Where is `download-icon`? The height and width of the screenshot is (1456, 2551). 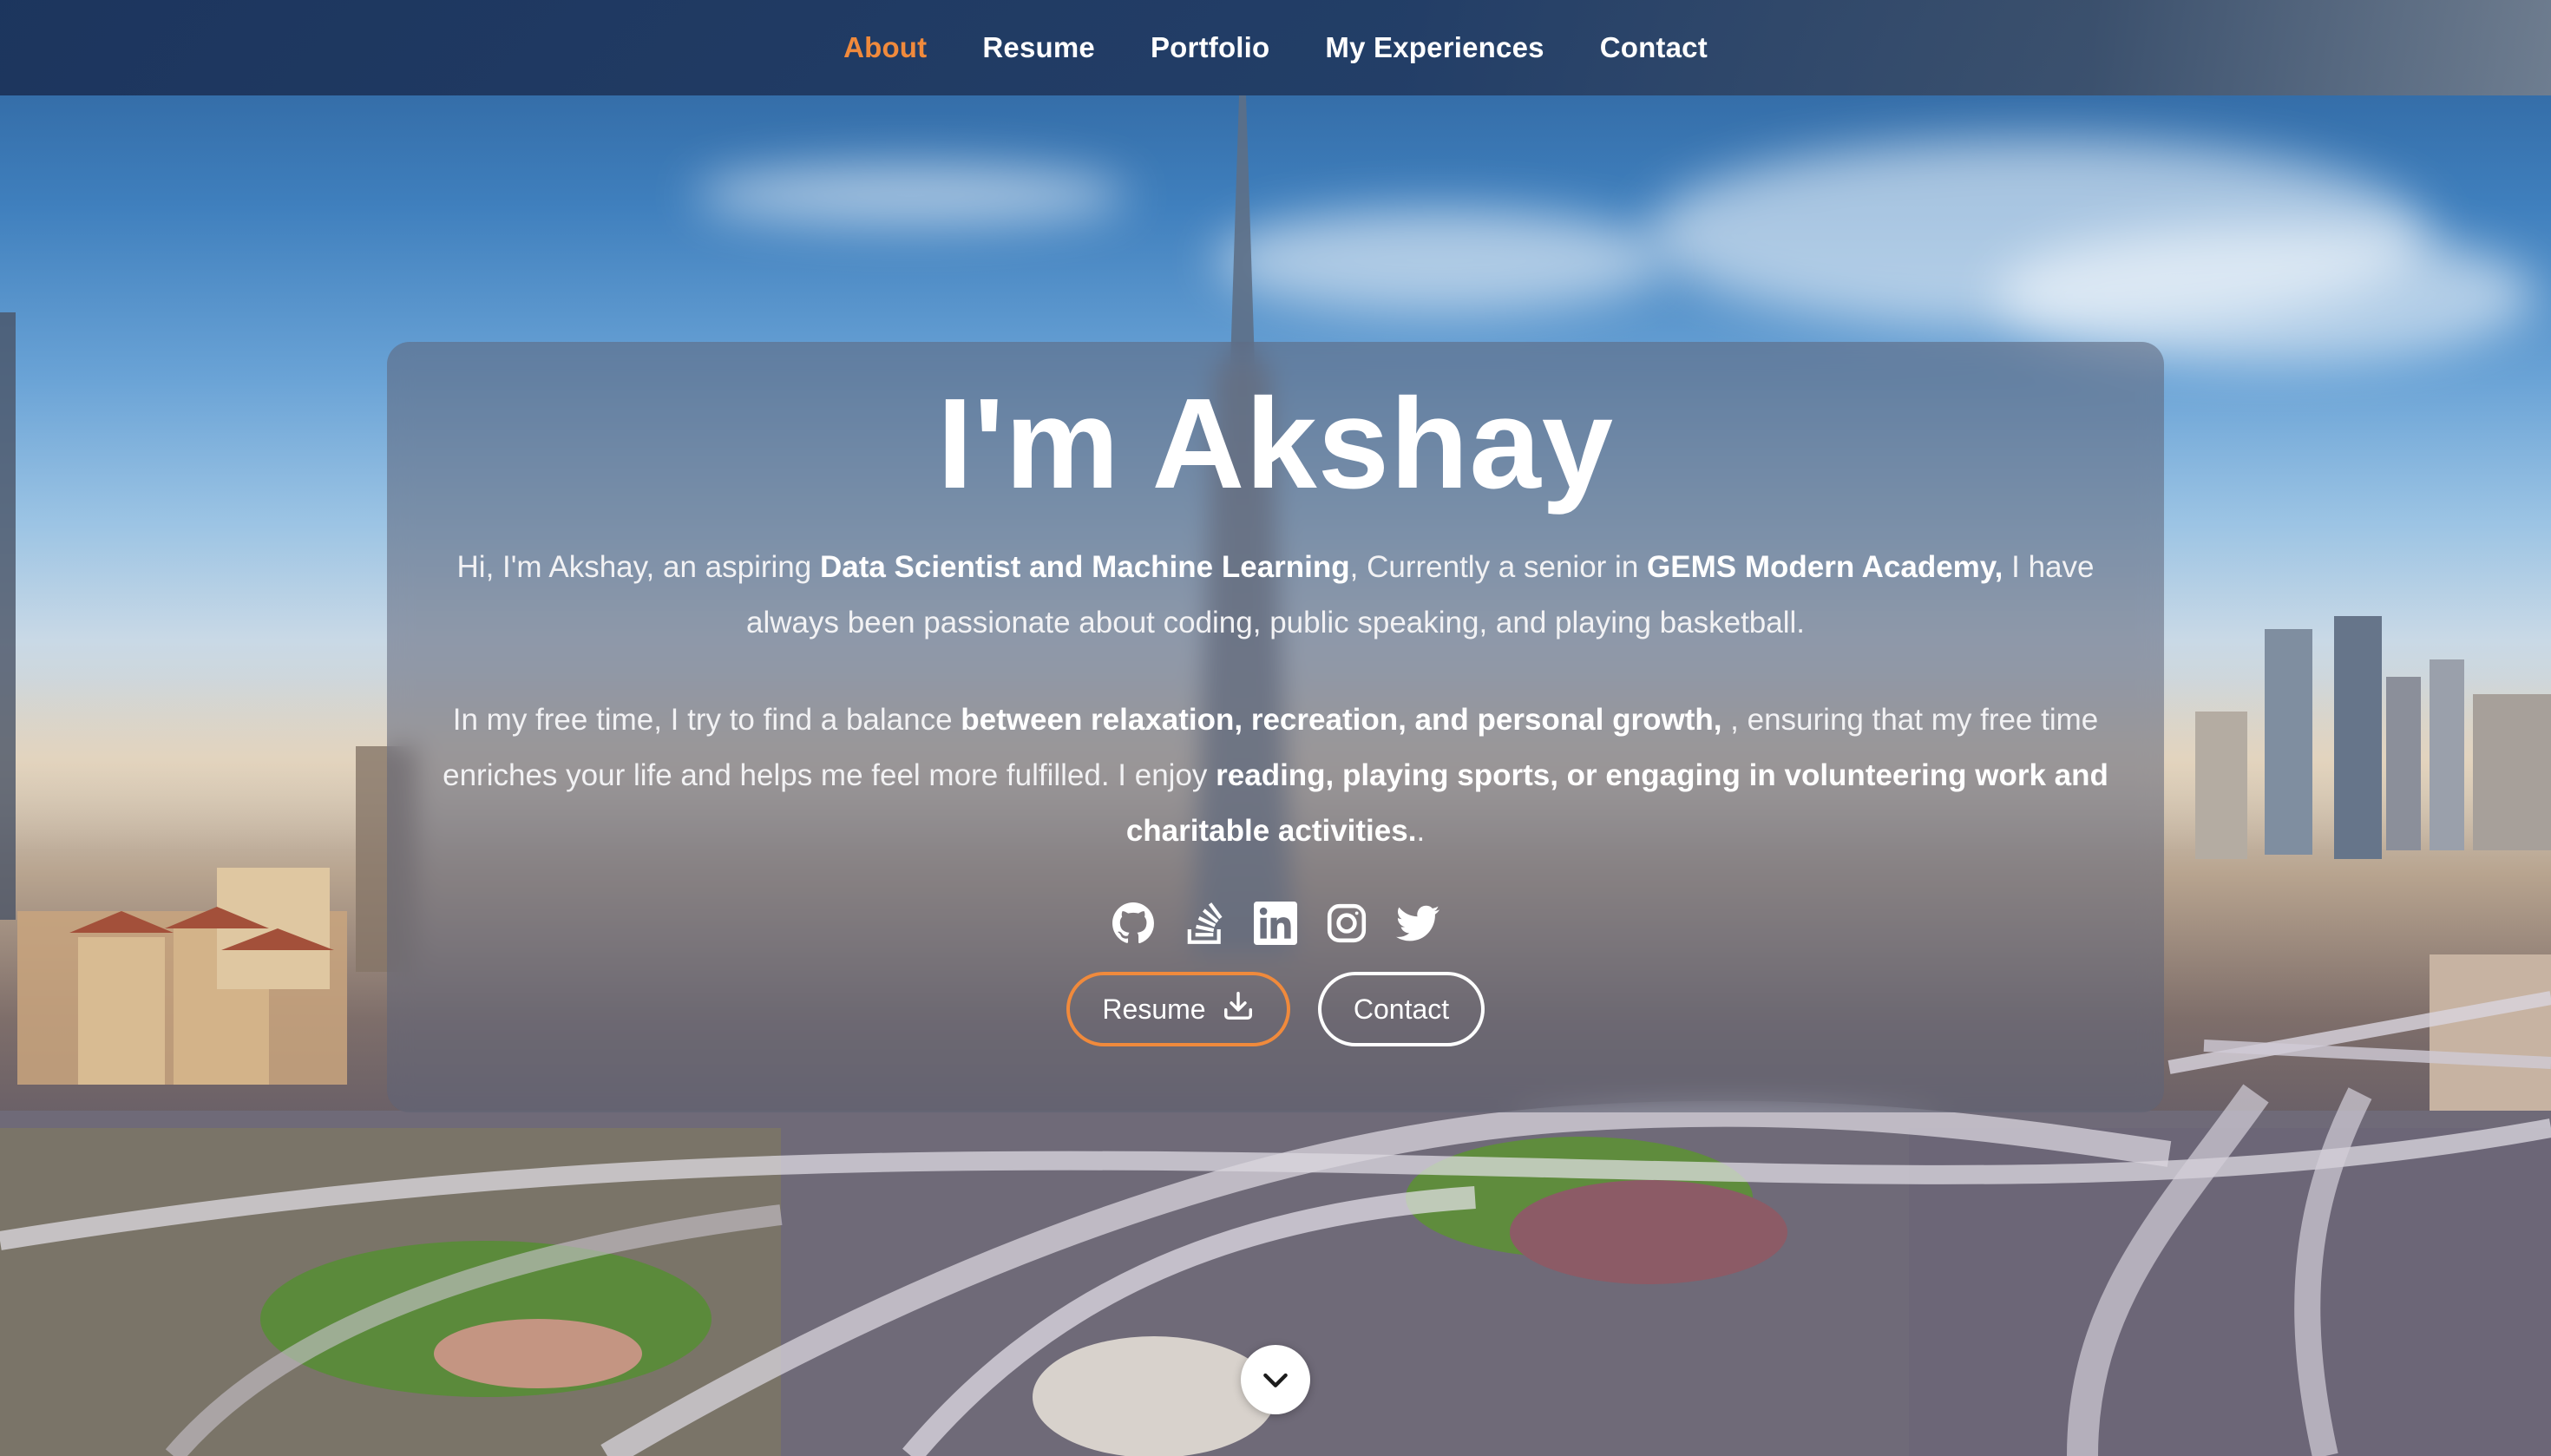
download-icon is located at coordinates (1238, 1009).